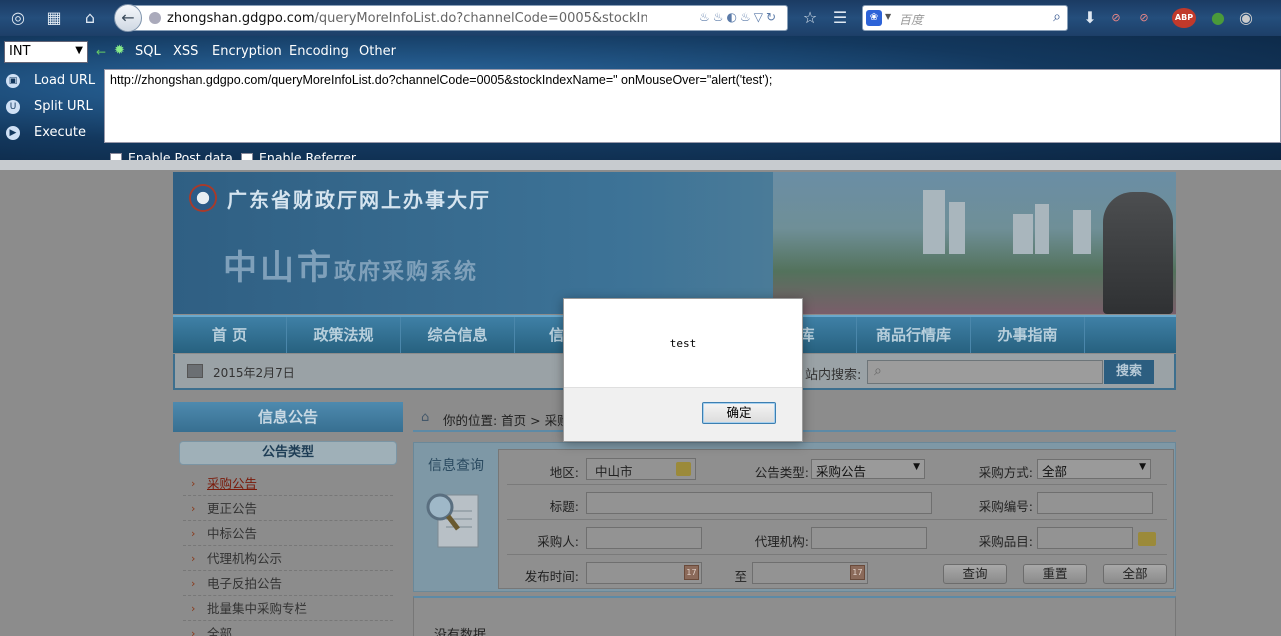 Image resolution: width=1281 pixels, height=636 pixels. What do you see at coordinates (965, 18) in the screenshot?
I see `search-box: ❀ ▼ 百度 ⌕` at bounding box center [965, 18].